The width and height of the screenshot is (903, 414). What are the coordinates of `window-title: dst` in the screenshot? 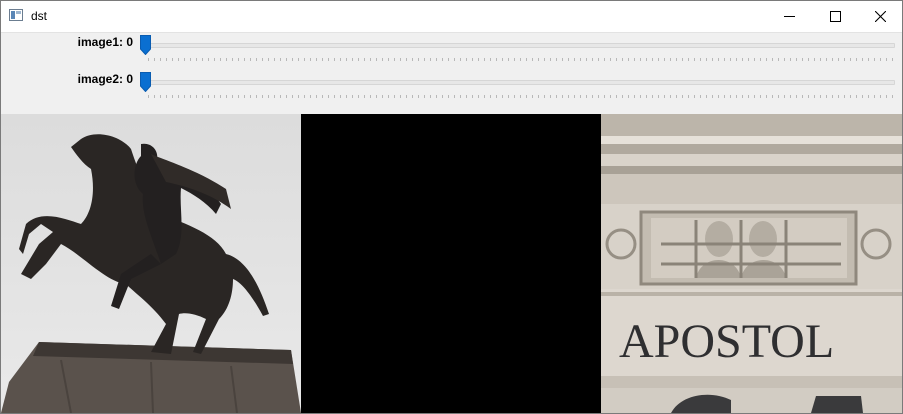 It's located at (39, 16).